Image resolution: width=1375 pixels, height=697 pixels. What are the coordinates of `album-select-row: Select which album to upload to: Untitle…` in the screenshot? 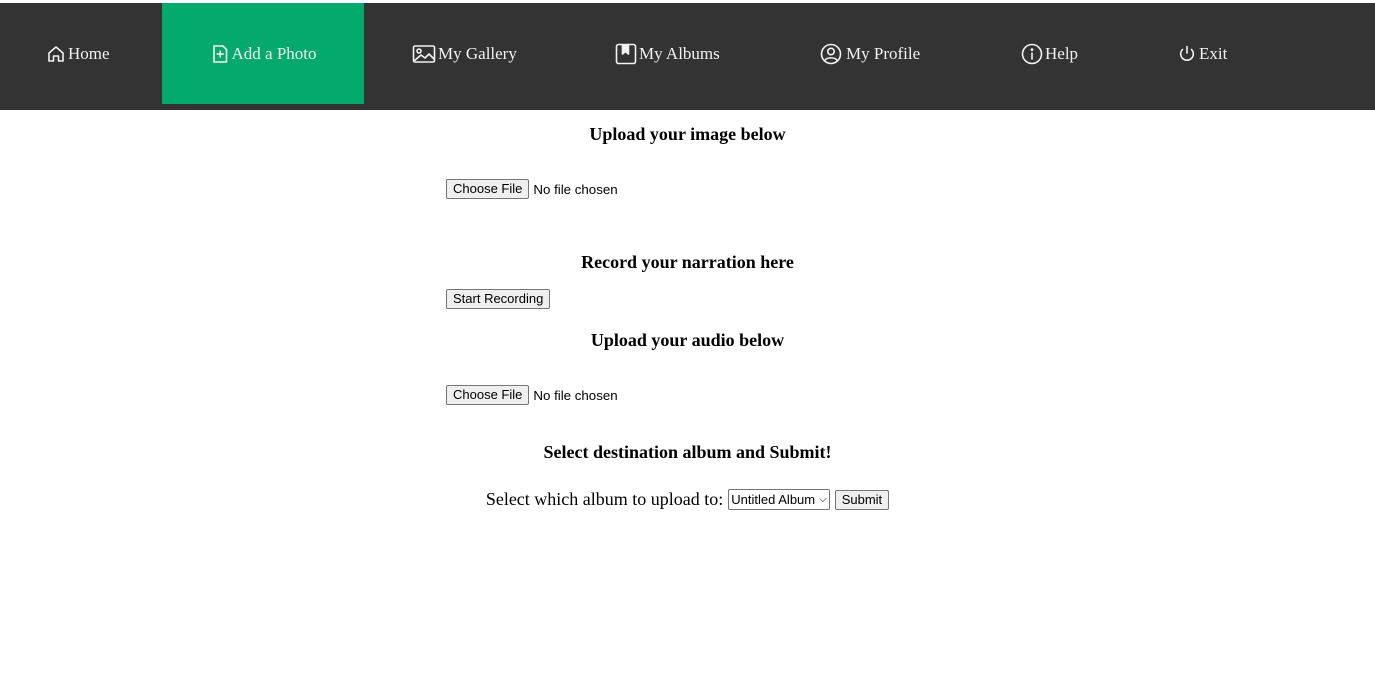 It's located at (687, 499).